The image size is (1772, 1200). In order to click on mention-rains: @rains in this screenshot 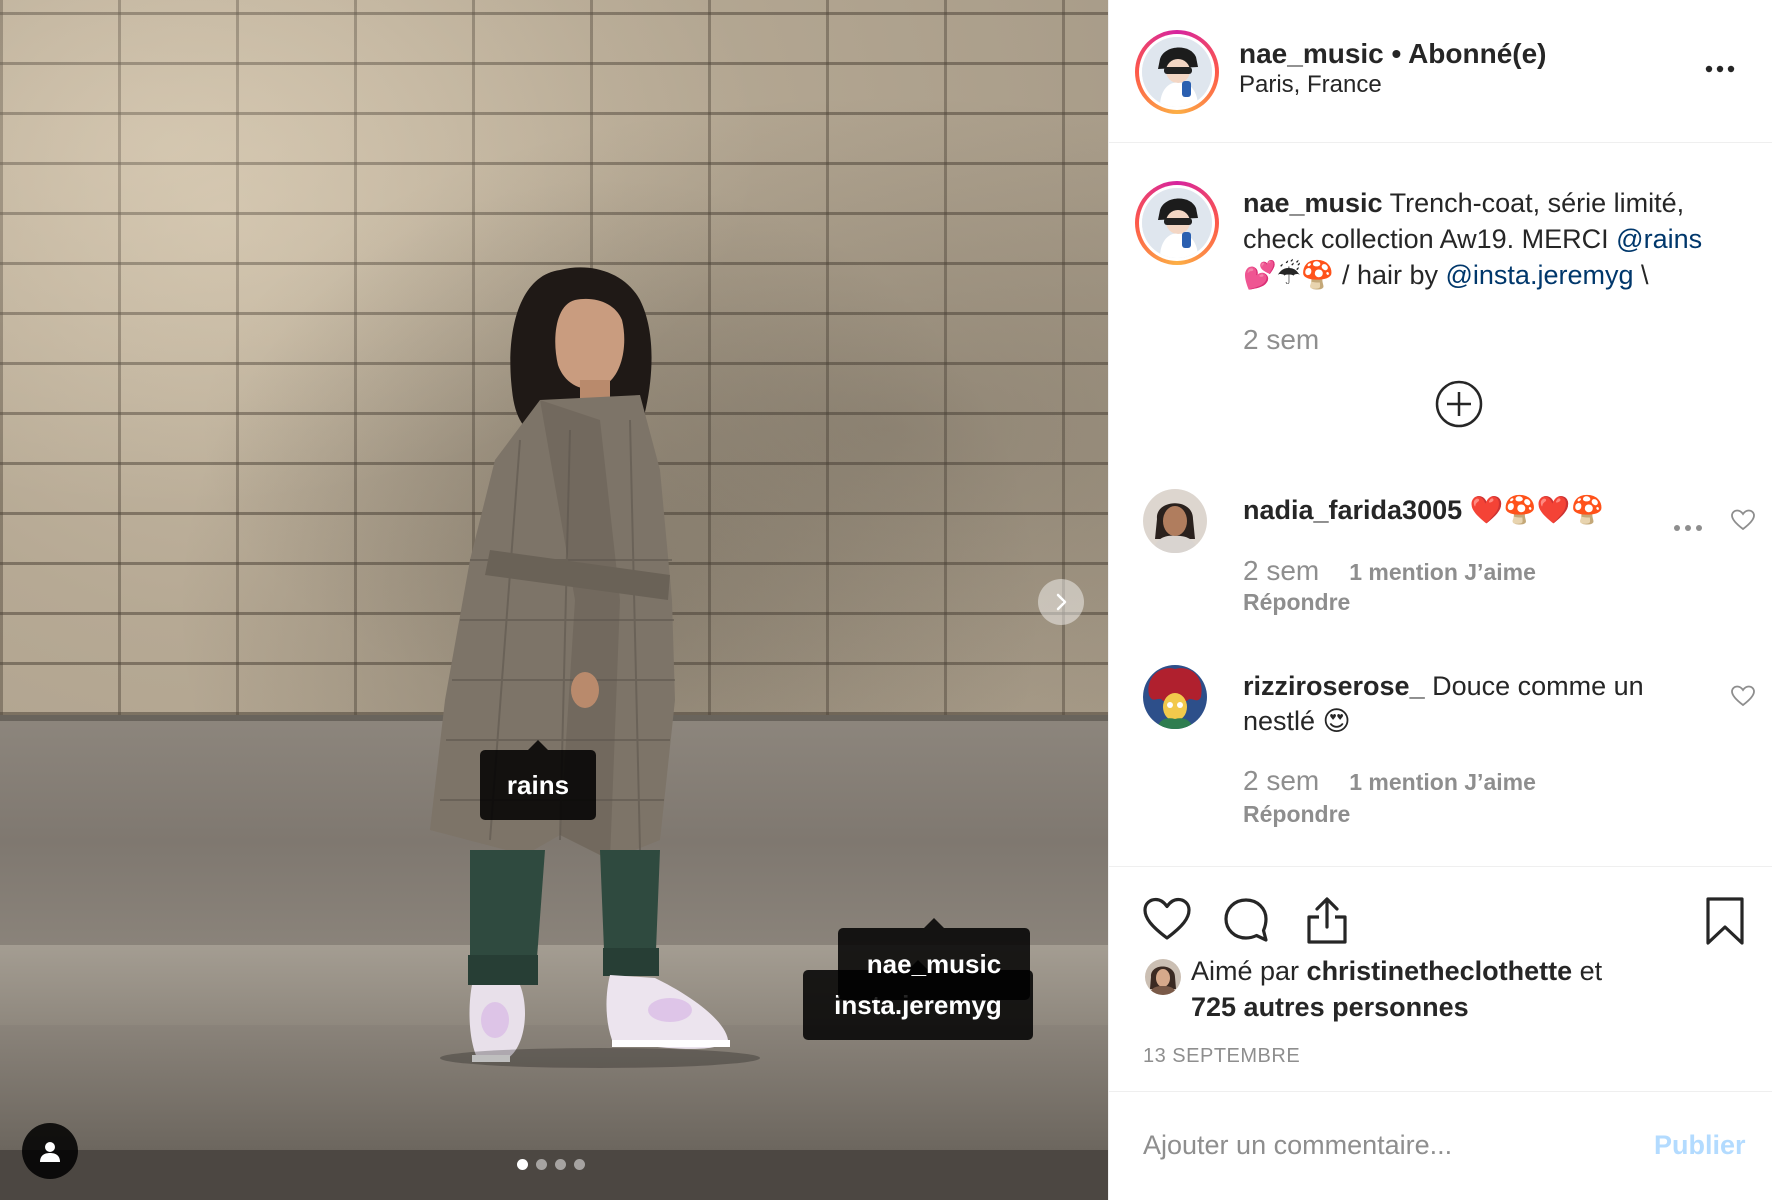, I will do `click(1659, 239)`.